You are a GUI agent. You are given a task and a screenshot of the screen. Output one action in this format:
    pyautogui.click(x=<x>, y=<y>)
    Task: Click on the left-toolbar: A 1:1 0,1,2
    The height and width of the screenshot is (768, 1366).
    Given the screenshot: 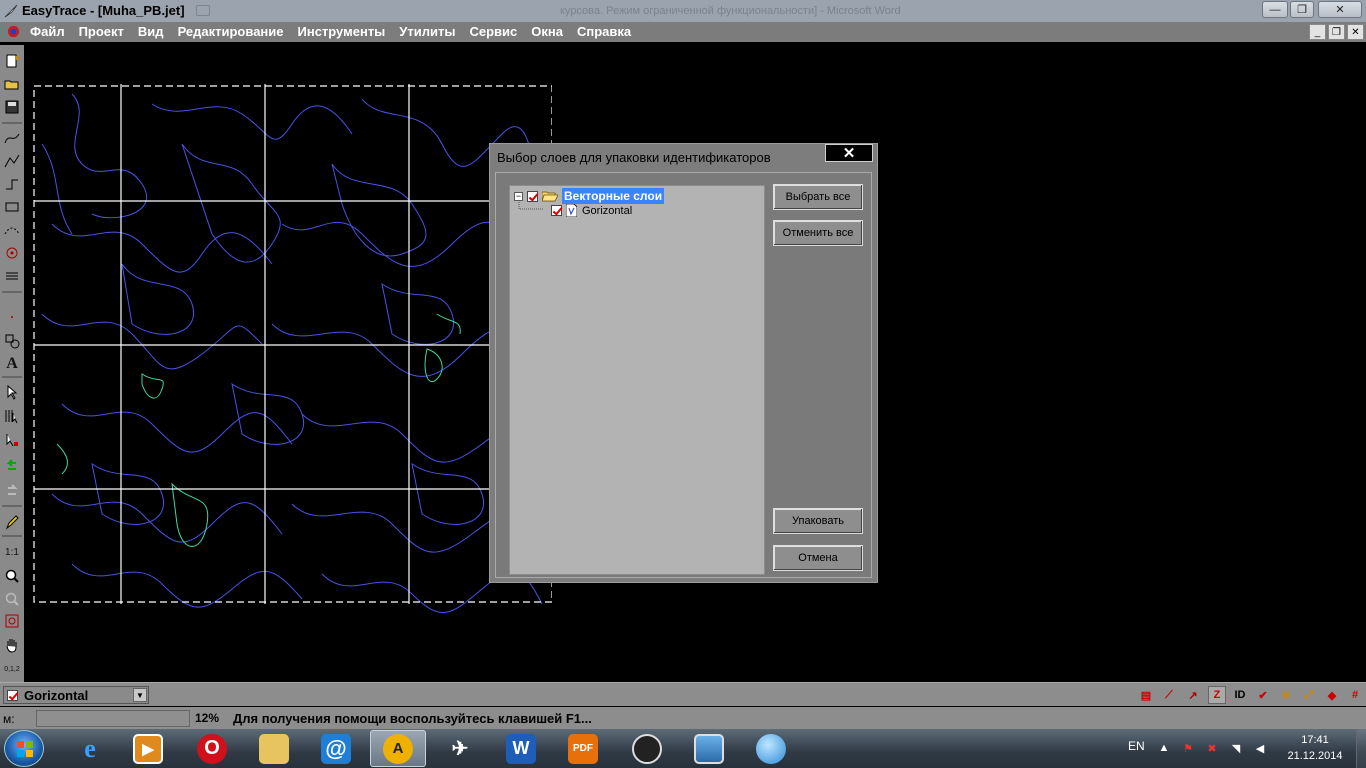 What is the action you would take?
    pyautogui.click(x=12, y=363)
    